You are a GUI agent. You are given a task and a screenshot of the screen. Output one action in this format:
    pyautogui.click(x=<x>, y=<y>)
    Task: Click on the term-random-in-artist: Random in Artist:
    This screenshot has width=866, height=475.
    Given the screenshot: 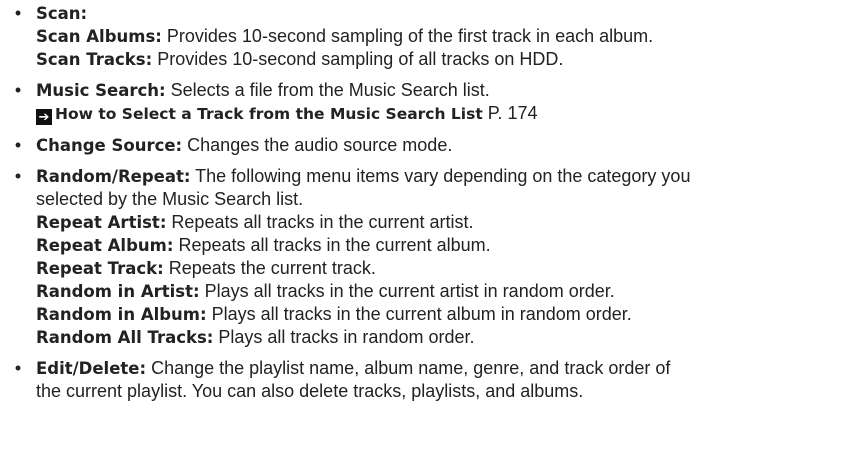 What is the action you would take?
    pyautogui.click(x=118, y=291)
    